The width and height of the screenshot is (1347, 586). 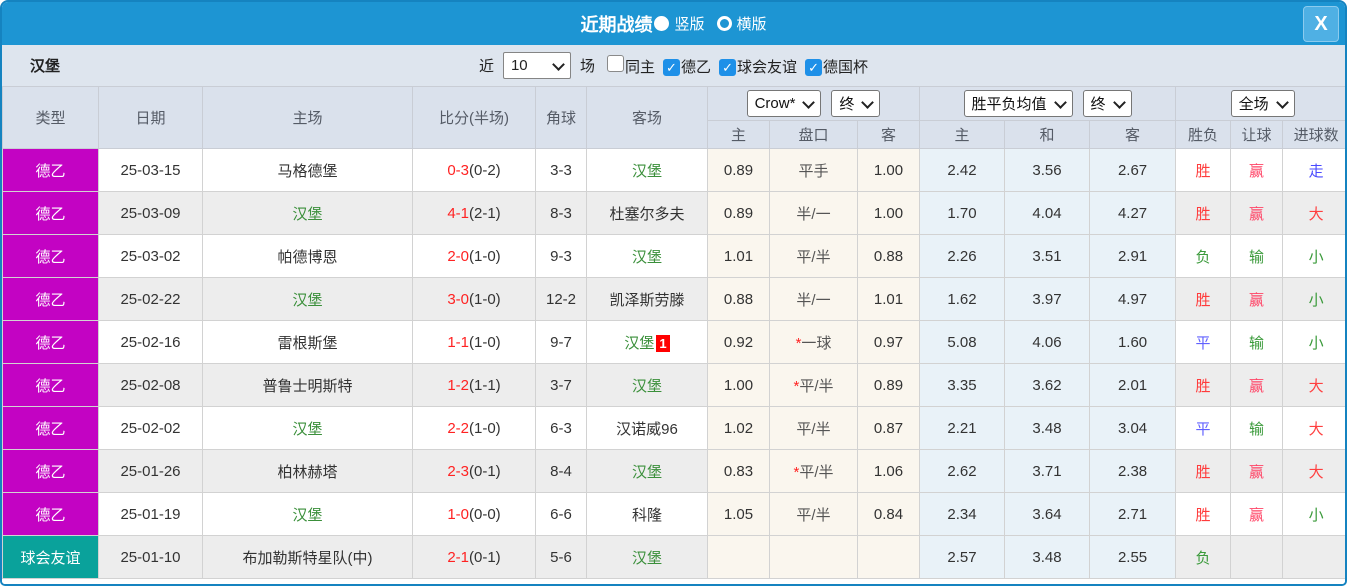 What do you see at coordinates (1133, 170) in the screenshot?
I see `cell-avg-away: 2.67` at bounding box center [1133, 170].